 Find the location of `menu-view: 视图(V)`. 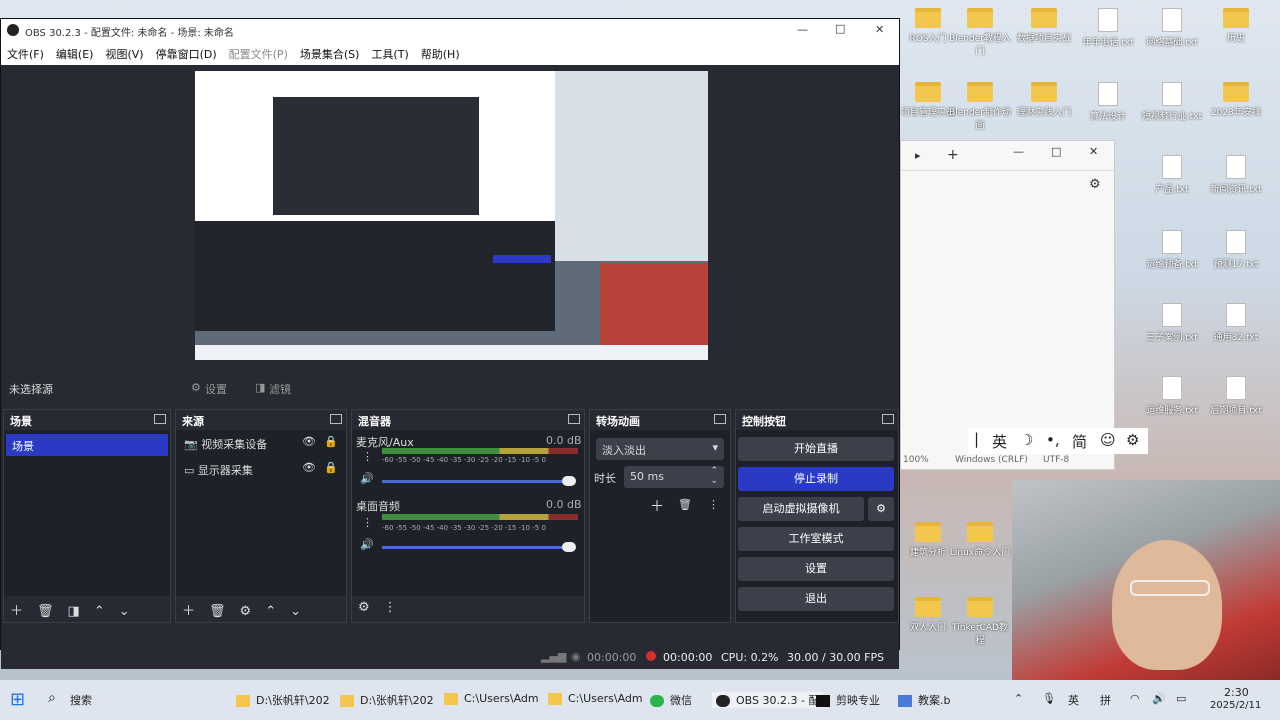

menu-view: 视图(V) is located at coordinates (124, 54).